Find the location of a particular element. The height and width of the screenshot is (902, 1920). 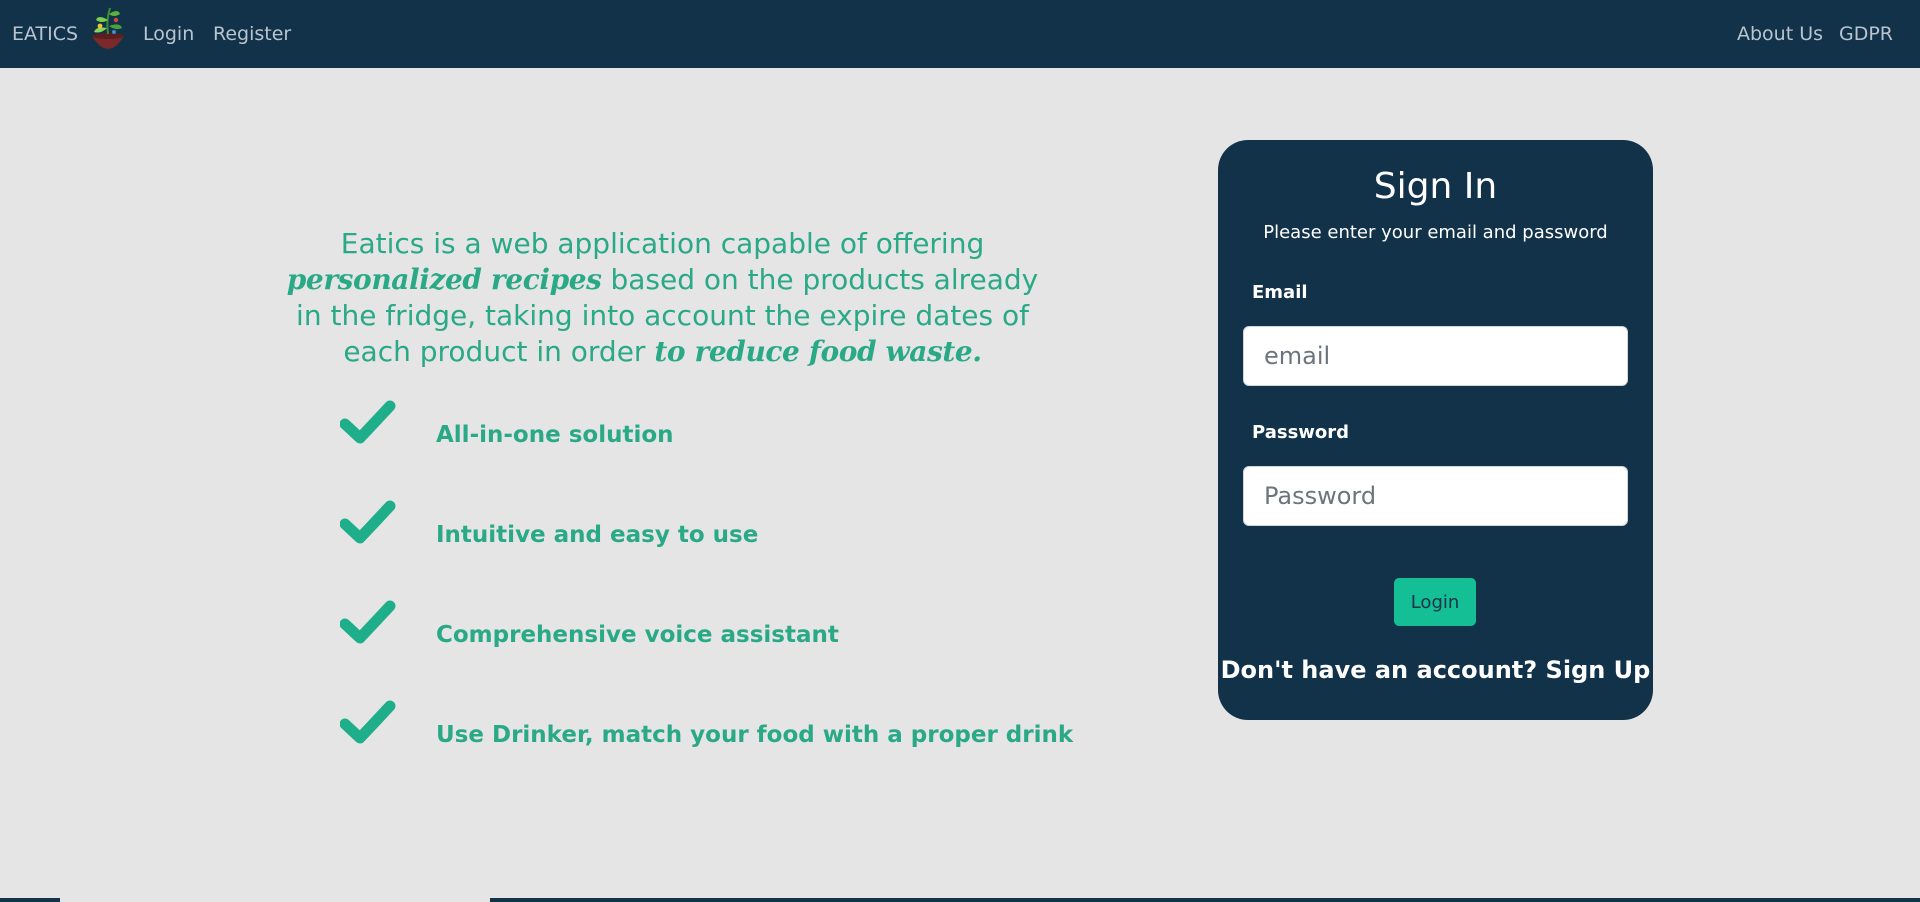

nav-register-link: Register is located at coordinates (252, 34).